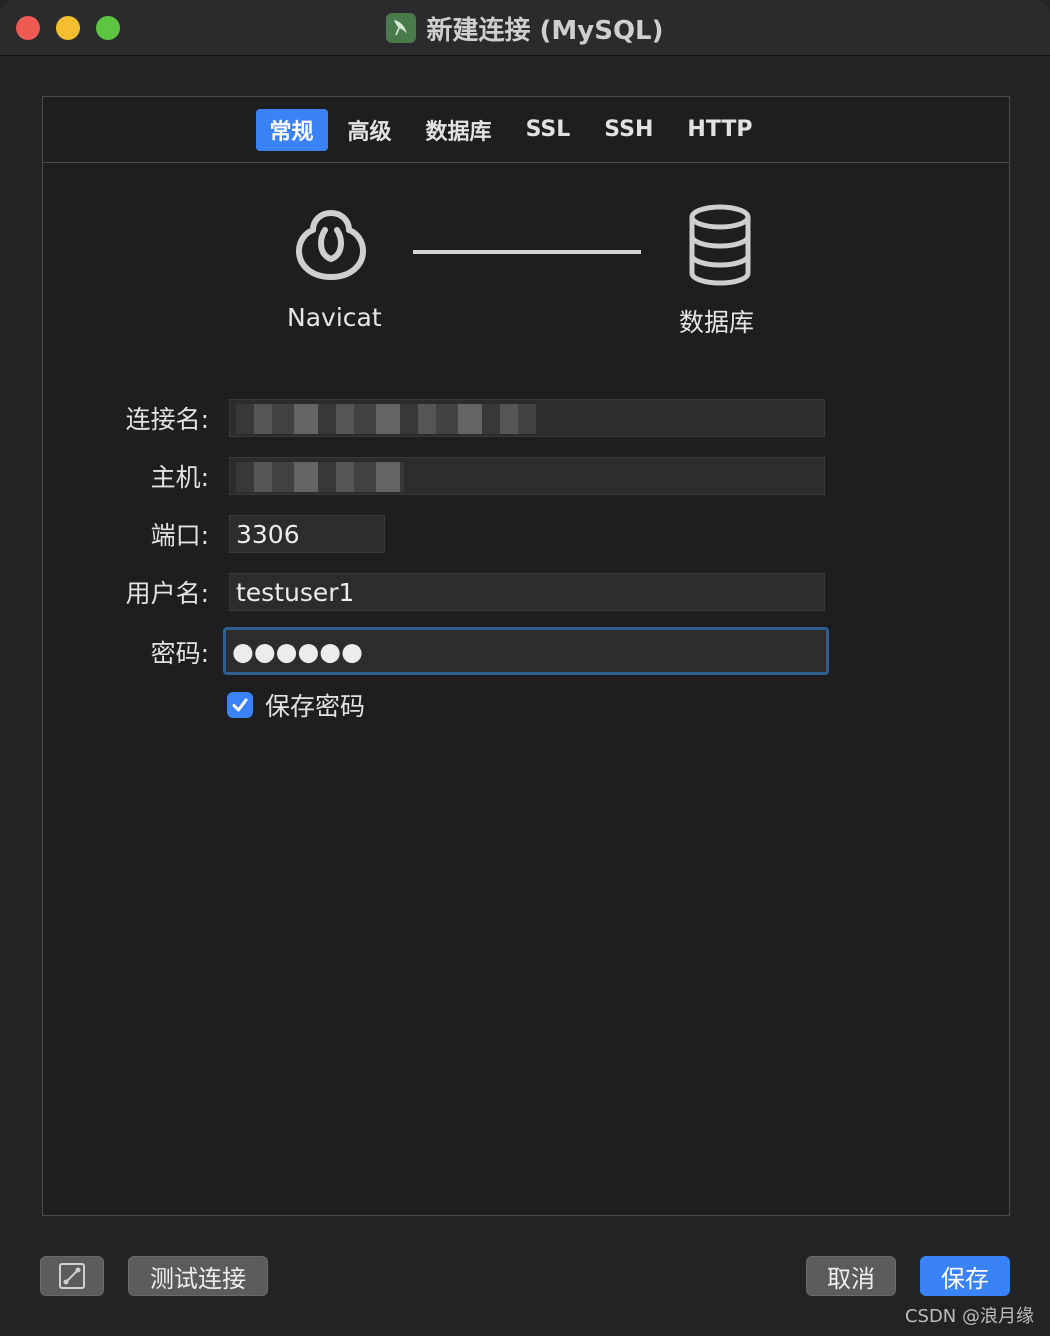  I want to click on cancel-button: 取消, so click(851, 1276).